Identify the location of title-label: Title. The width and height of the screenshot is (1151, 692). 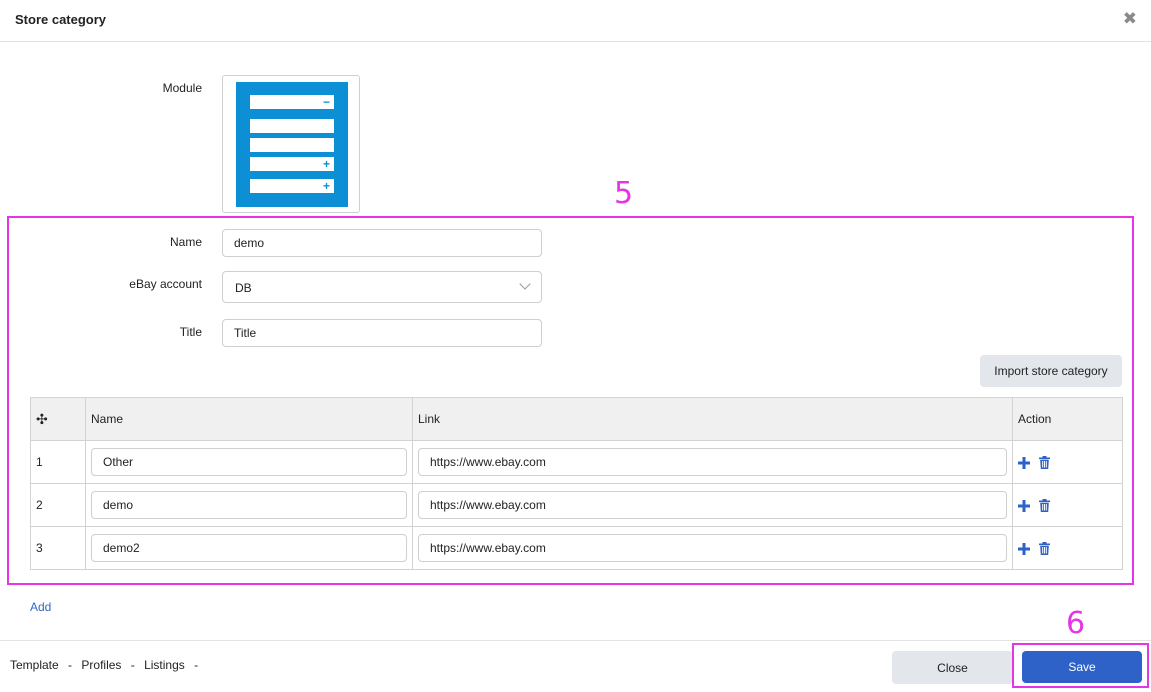
(190, 332).